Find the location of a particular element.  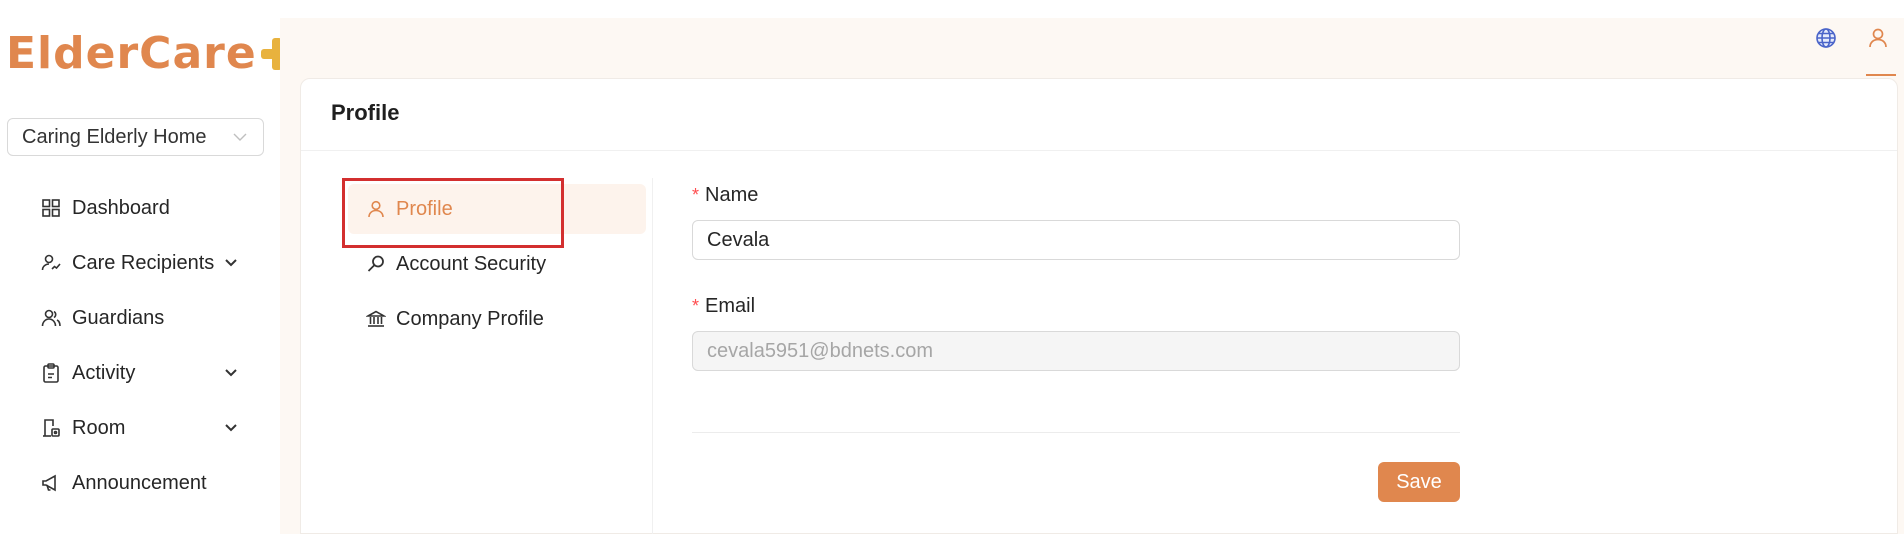

sidebar-item-label: Activity is located at coordinates (104, 372).